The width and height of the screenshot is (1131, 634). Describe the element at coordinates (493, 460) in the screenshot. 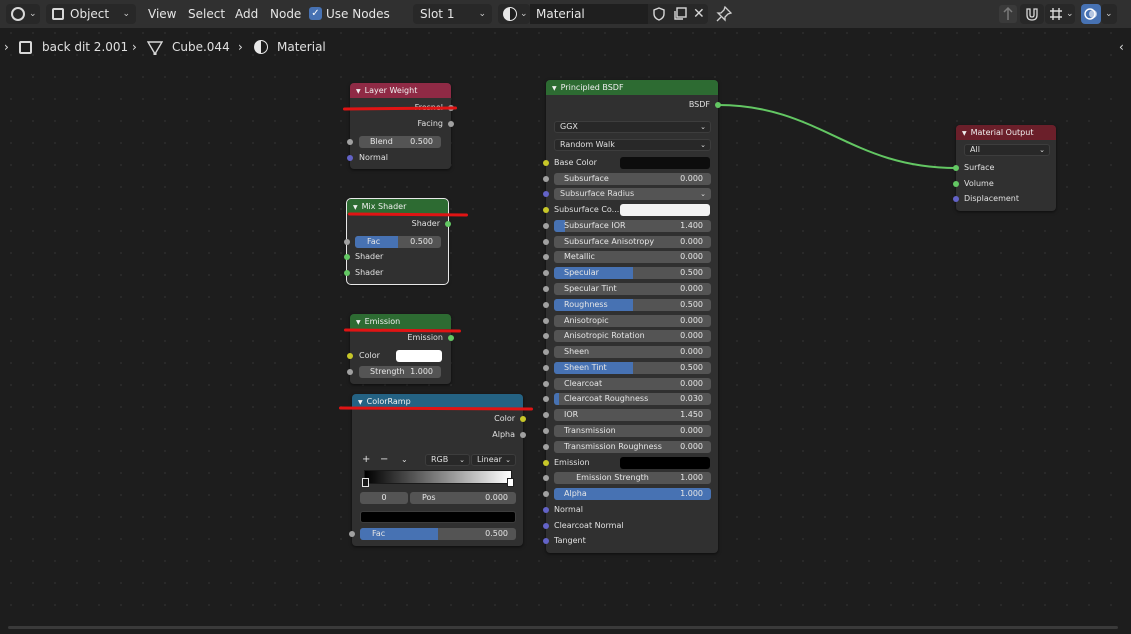

I see `interpolation-dropdown: Linear ⌄` at that location.